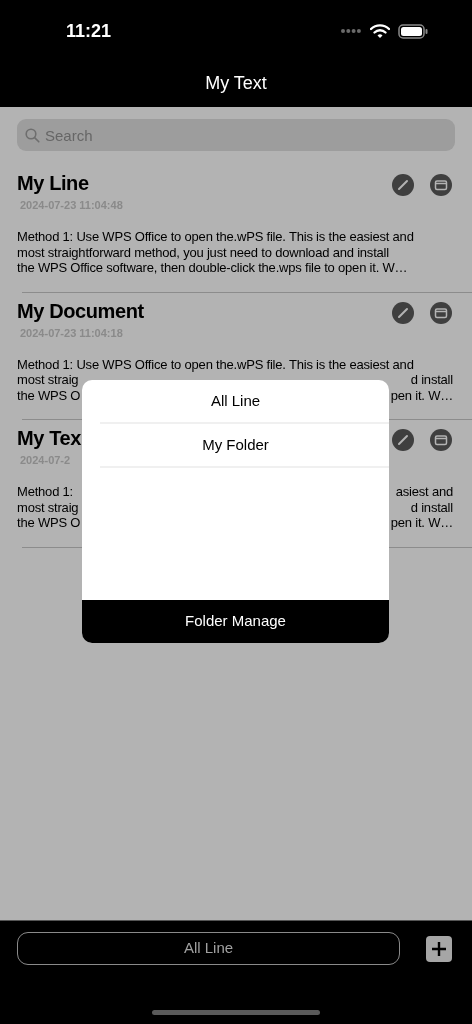 The image size is (472, 1024). Describe the element at coordinates (49, 438) in the screenshot. I see `note-title: My Tex` at that location.